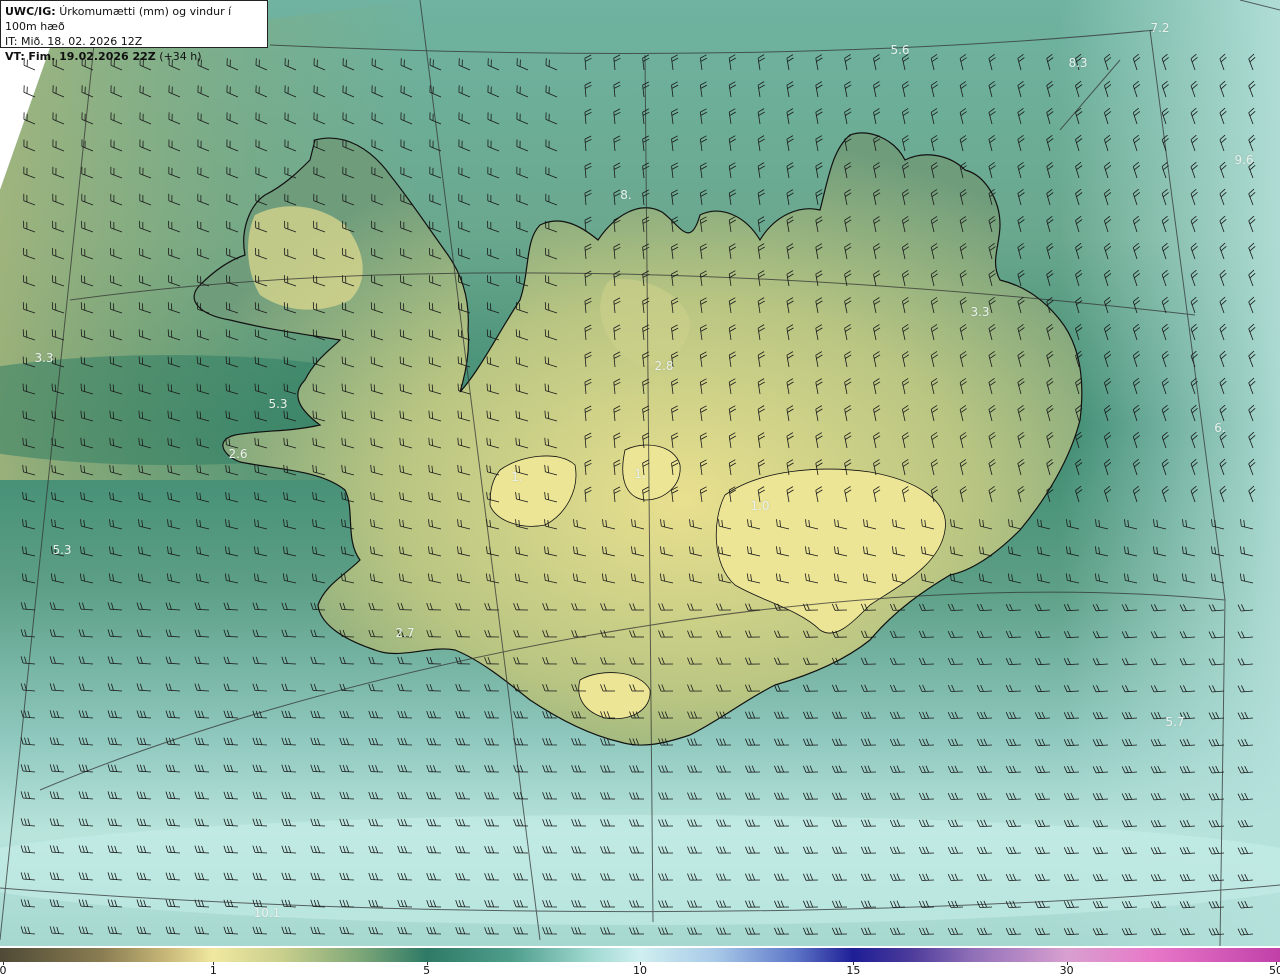 This screenshot has height=978, width=1280. What do you see at coordinates (213, 970) in the screenshot?
I see `colorbar-tick-label: 1` at bounding box center [213, 970].